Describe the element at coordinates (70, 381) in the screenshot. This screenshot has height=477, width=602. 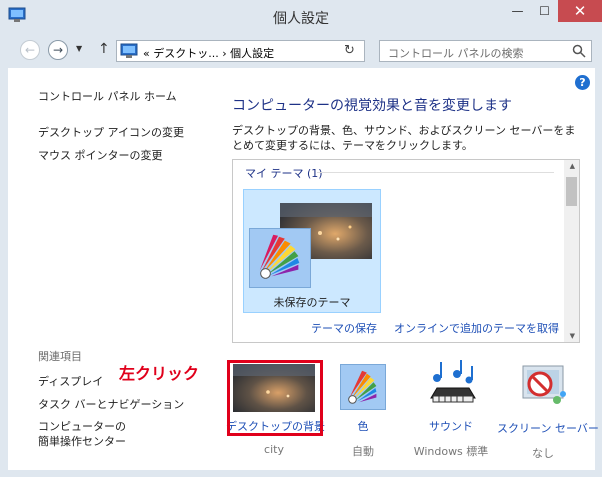
I see `display-link: ディスプレイ` at that location.